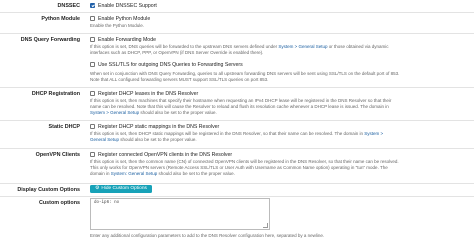 The width and height of the screenshot is (474, 247). I want to click on forwarding-mode-checkbox-label: Enable Forwarding Mode, so click(127, 40).